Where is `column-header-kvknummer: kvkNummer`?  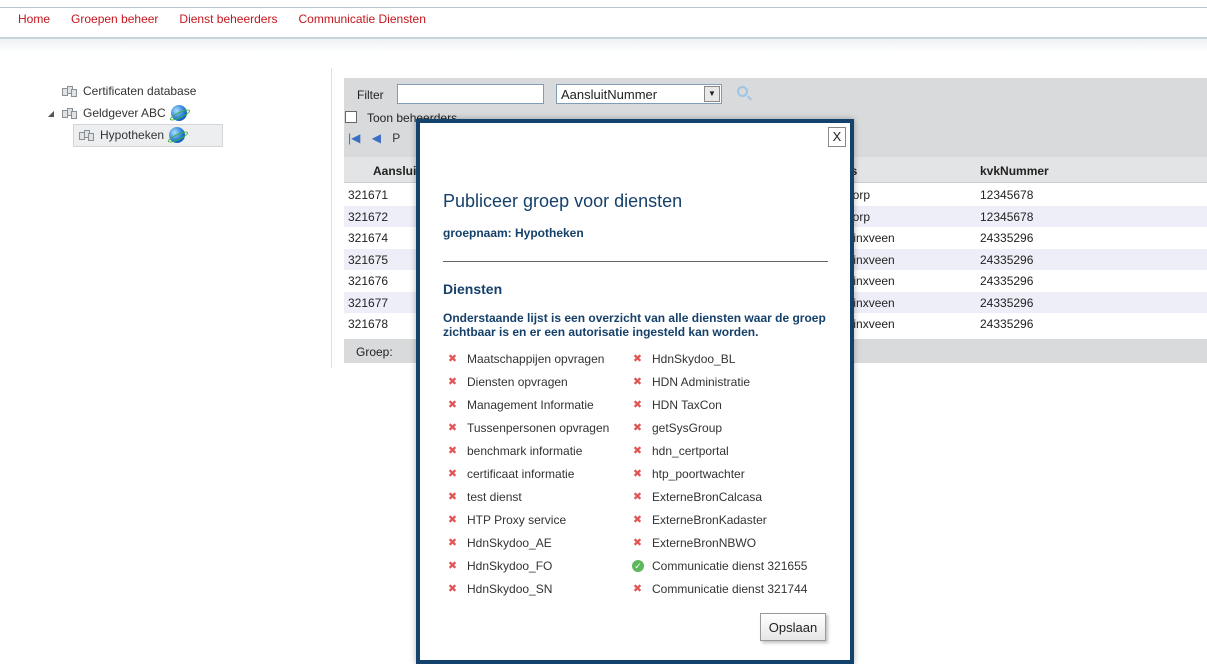
column-header-kvknummer: kvkNummer is located at coordinates (1014, 171).